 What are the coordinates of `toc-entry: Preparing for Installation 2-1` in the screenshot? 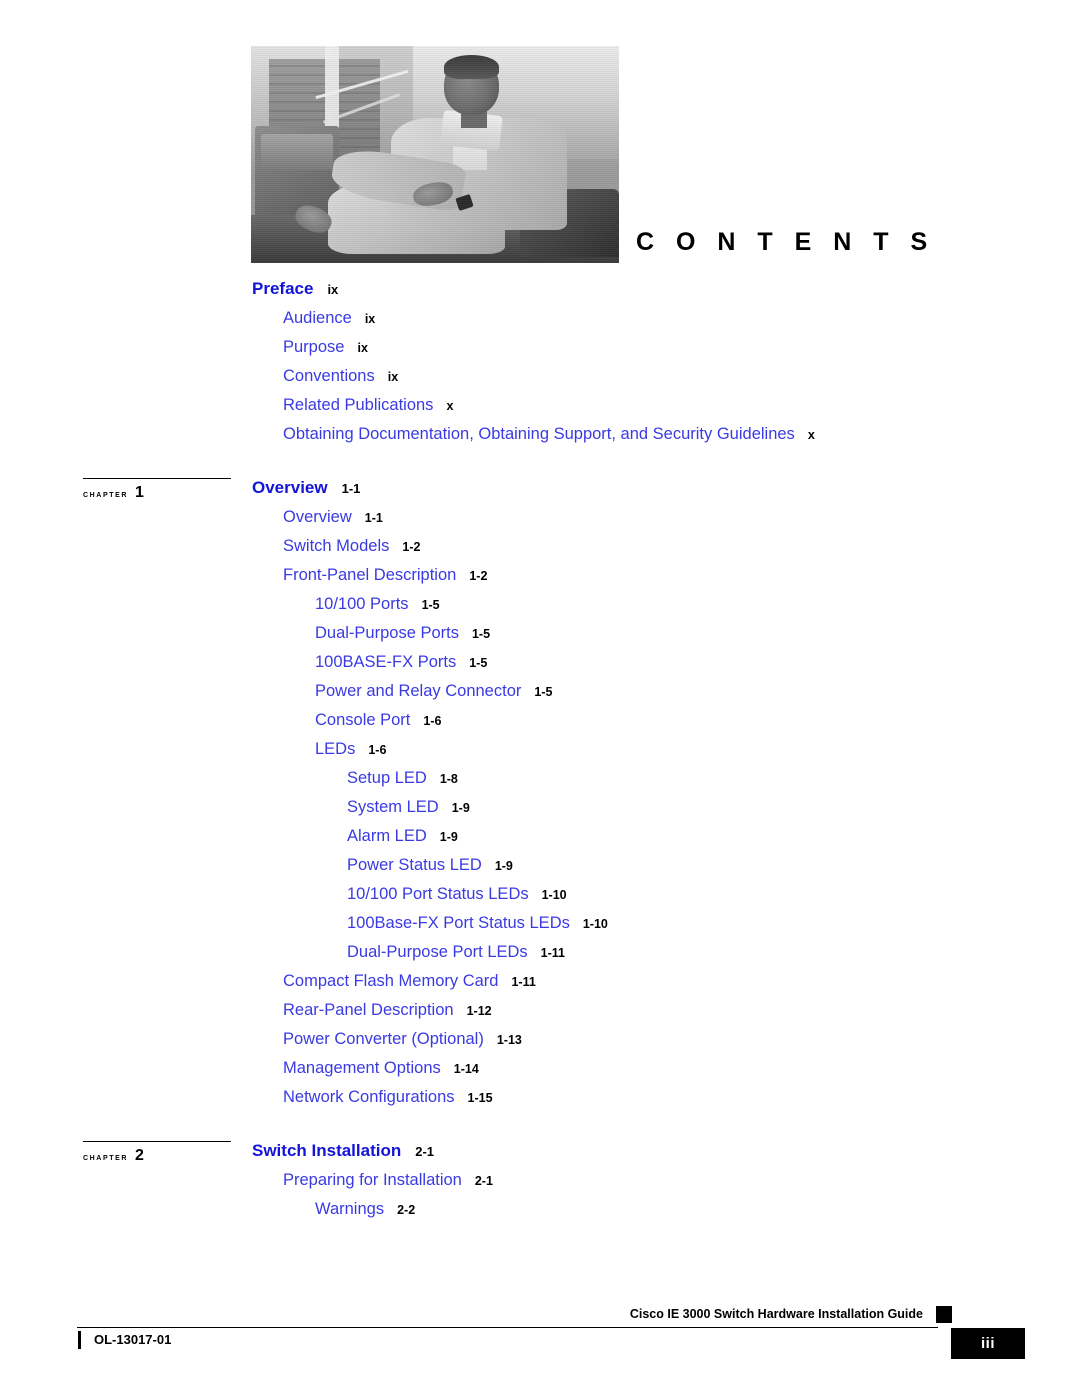 It's located at (540, 1180).